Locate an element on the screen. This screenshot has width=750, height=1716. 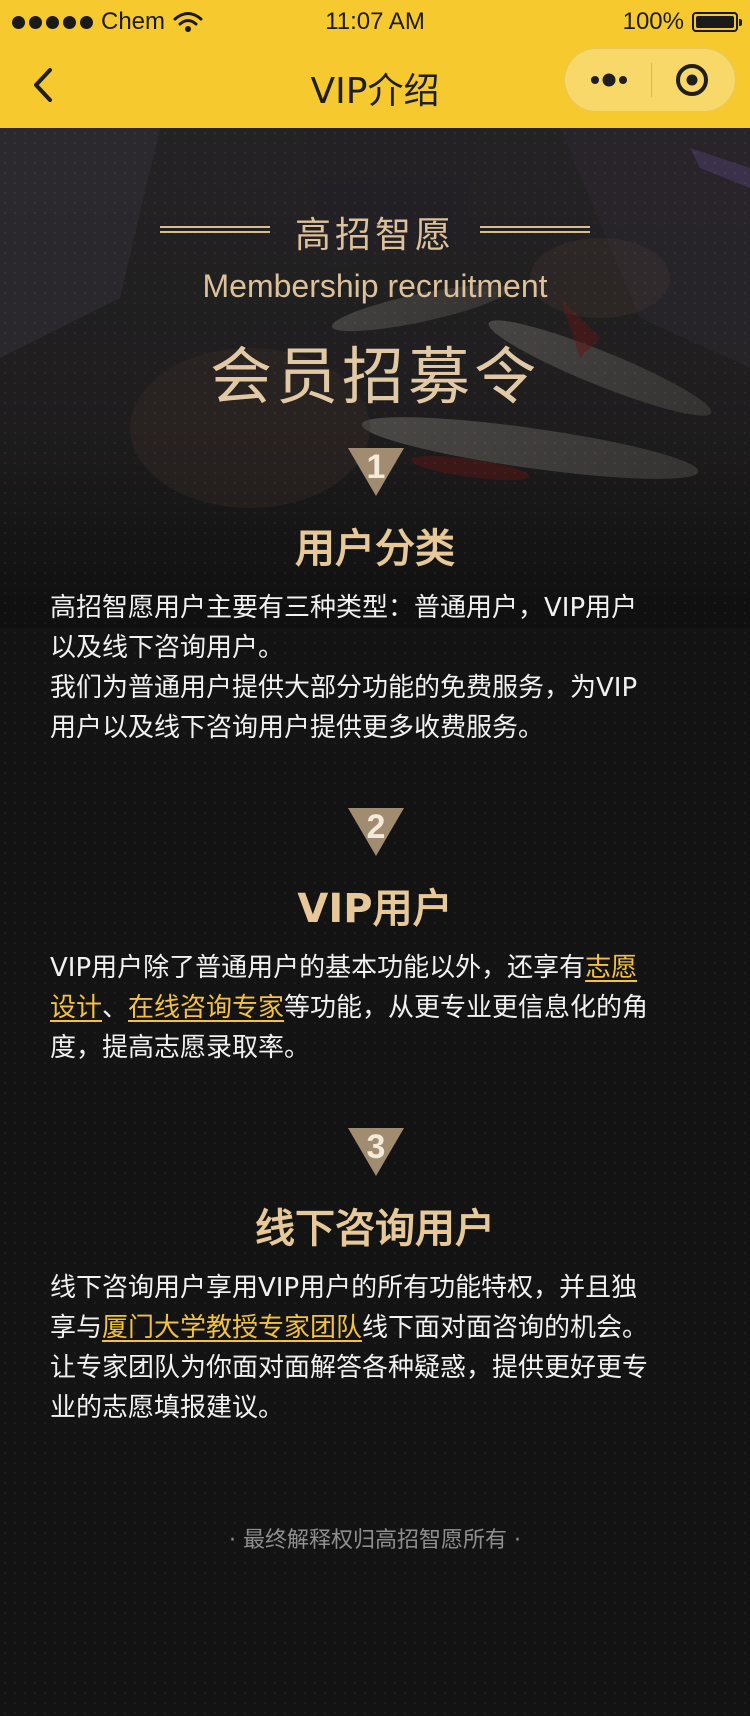
body-line: 让专家团队为你面对面解答各种疑惑，提供更好更专 is located at coordinates (375, 1368).